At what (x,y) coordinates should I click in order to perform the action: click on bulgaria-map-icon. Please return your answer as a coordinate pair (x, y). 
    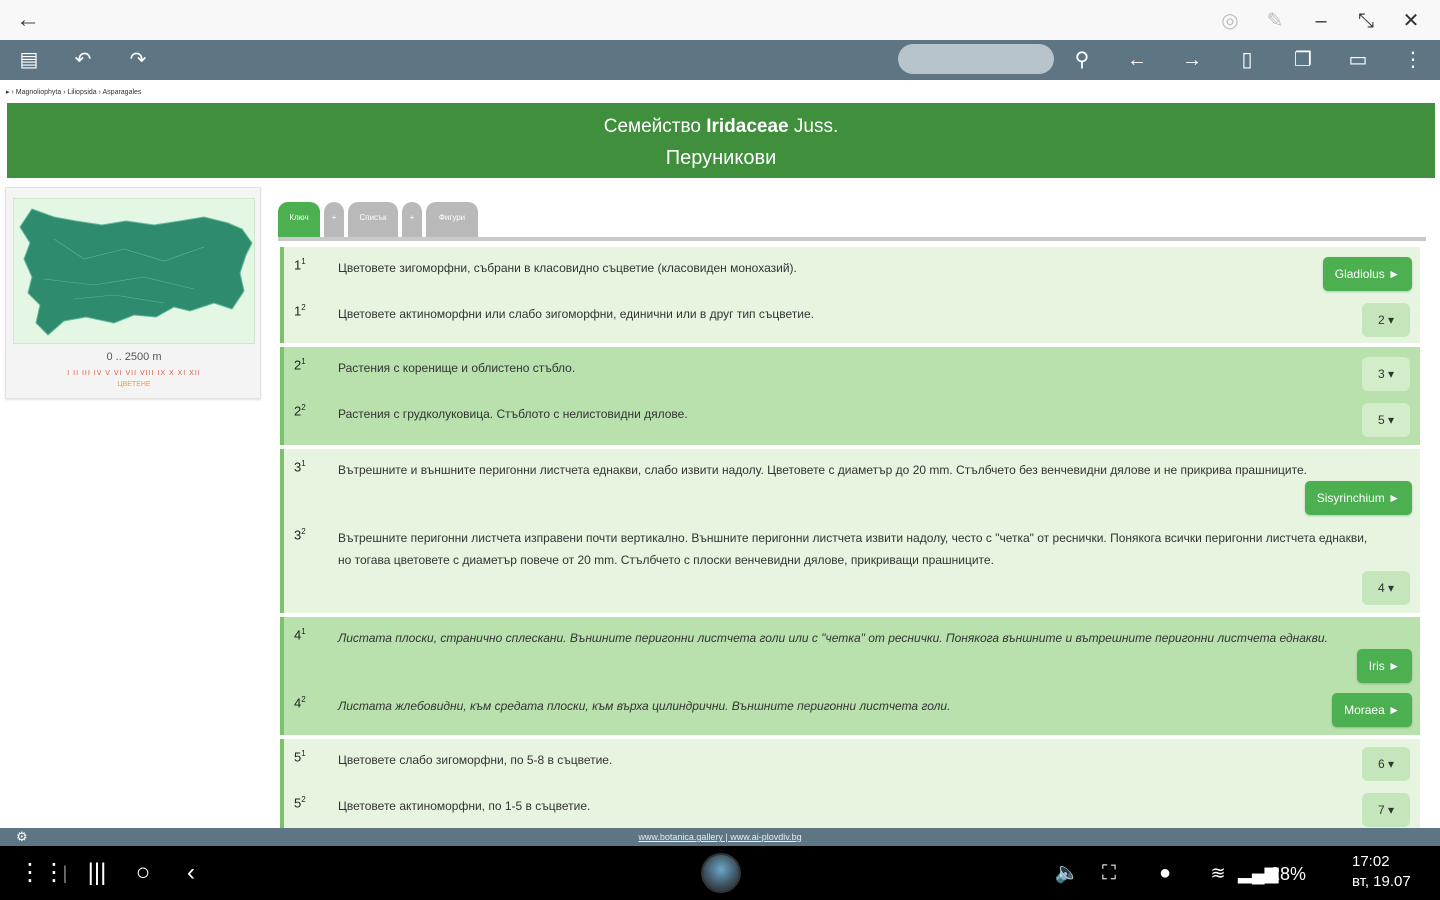
    Looking at the image, I should click on (136, 272).